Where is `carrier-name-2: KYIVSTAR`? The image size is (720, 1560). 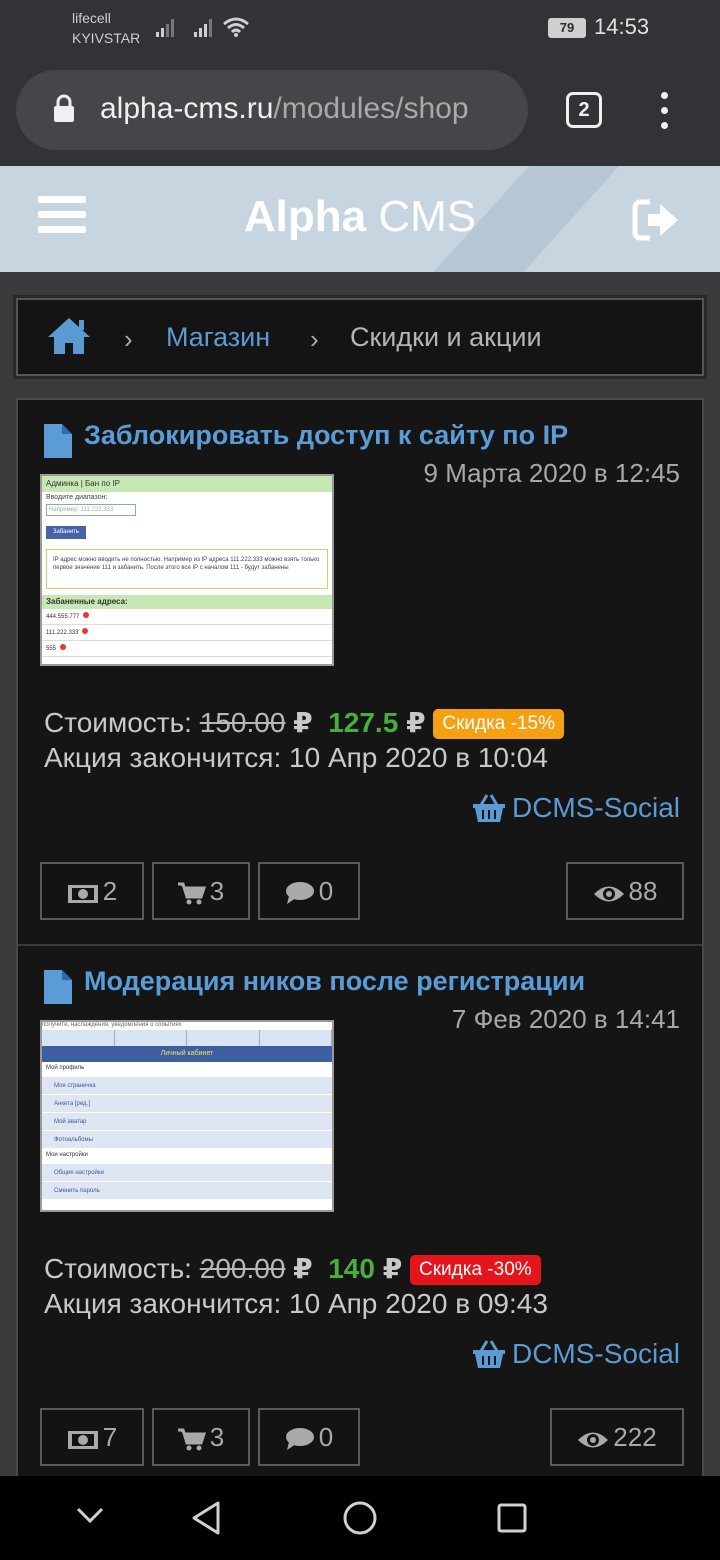
carrier-name-2: KYIVSTAR is located at coordinates (106, 38).